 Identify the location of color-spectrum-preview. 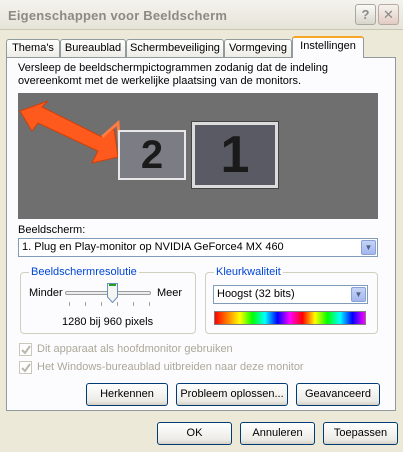
(290, 318).